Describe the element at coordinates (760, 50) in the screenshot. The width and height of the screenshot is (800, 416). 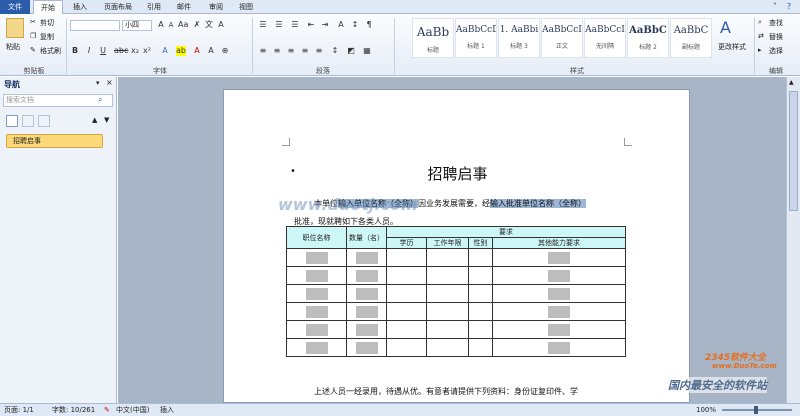
I see `select-icon: ▸` at that location.